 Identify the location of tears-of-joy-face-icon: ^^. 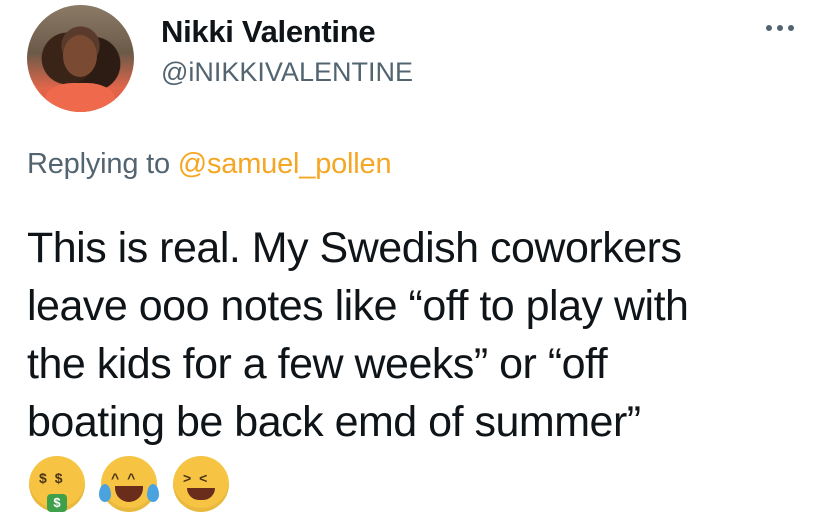
(129, 484).